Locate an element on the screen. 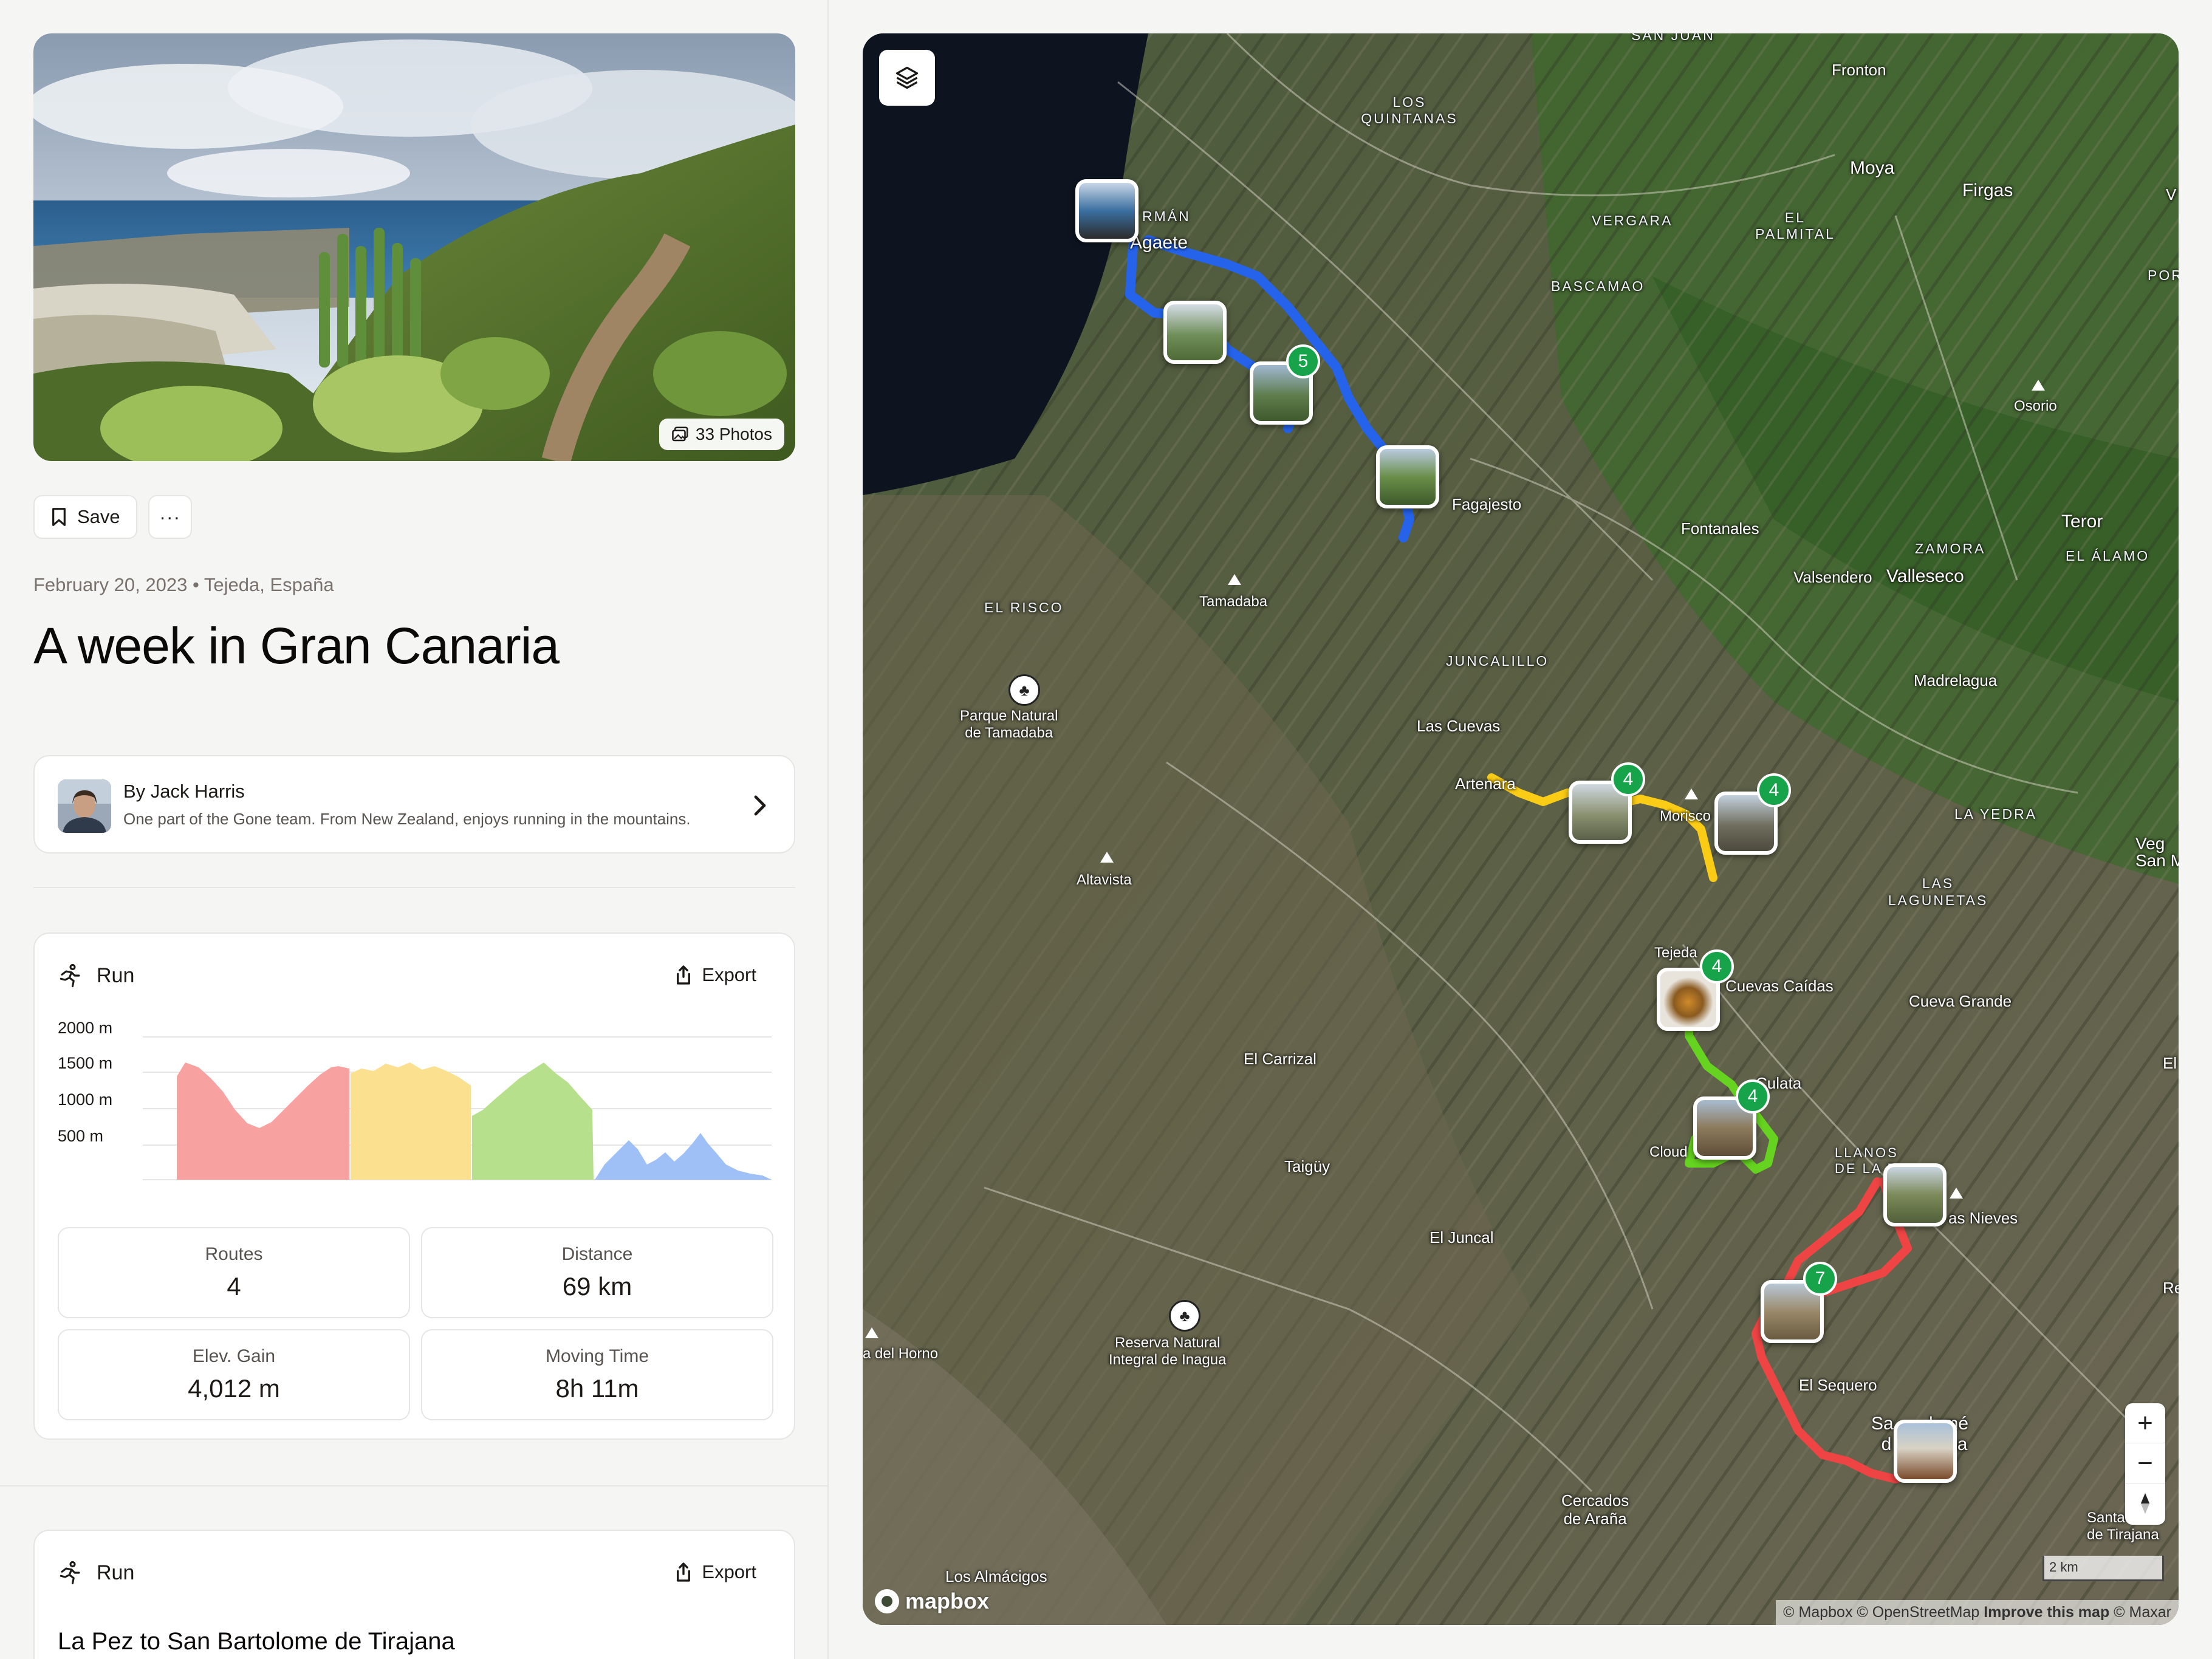 Image resolution: width=2212 pixels, height=1659 pixels. stat-label: Moving Time is located at coordinates (597, 1356).